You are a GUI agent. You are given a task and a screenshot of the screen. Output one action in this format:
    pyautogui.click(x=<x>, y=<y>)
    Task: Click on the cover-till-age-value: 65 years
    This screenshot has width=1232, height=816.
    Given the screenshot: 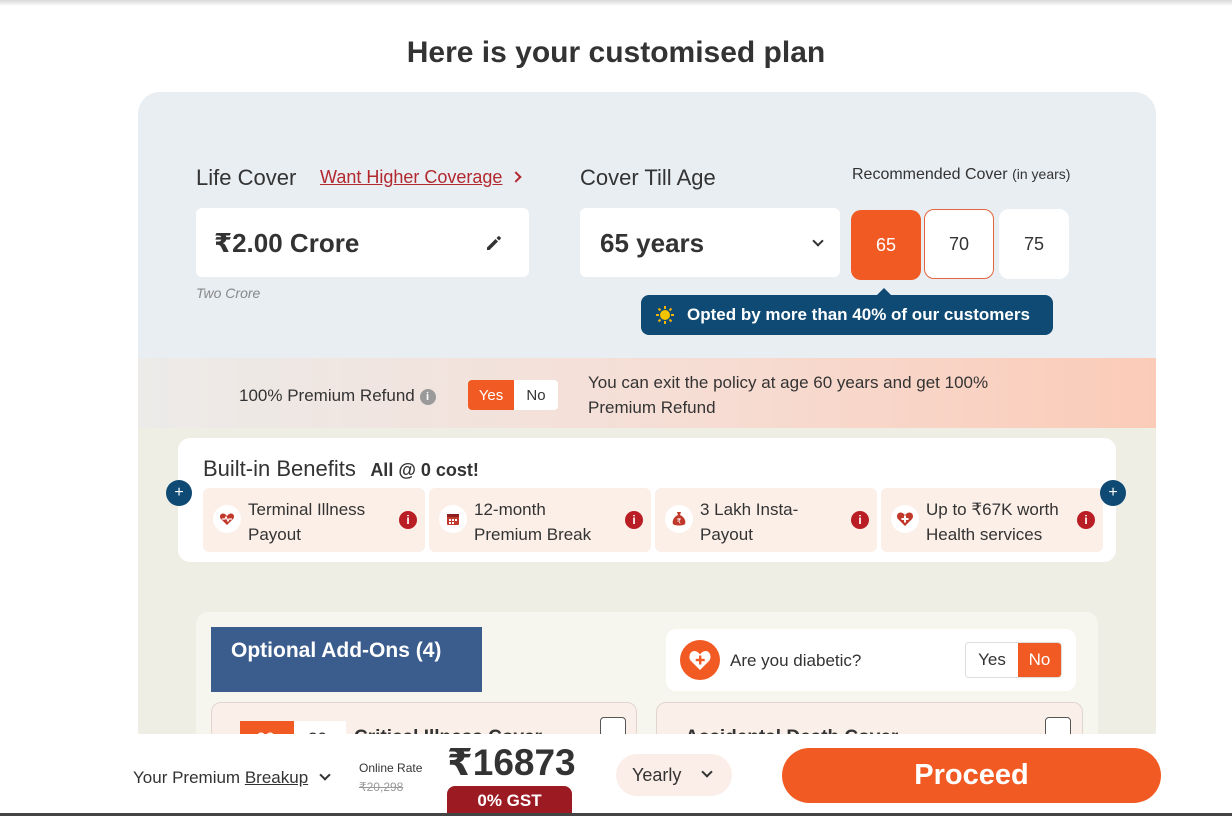 What is the action you would take?
    pyautogui.click(x=652, y=243)
    